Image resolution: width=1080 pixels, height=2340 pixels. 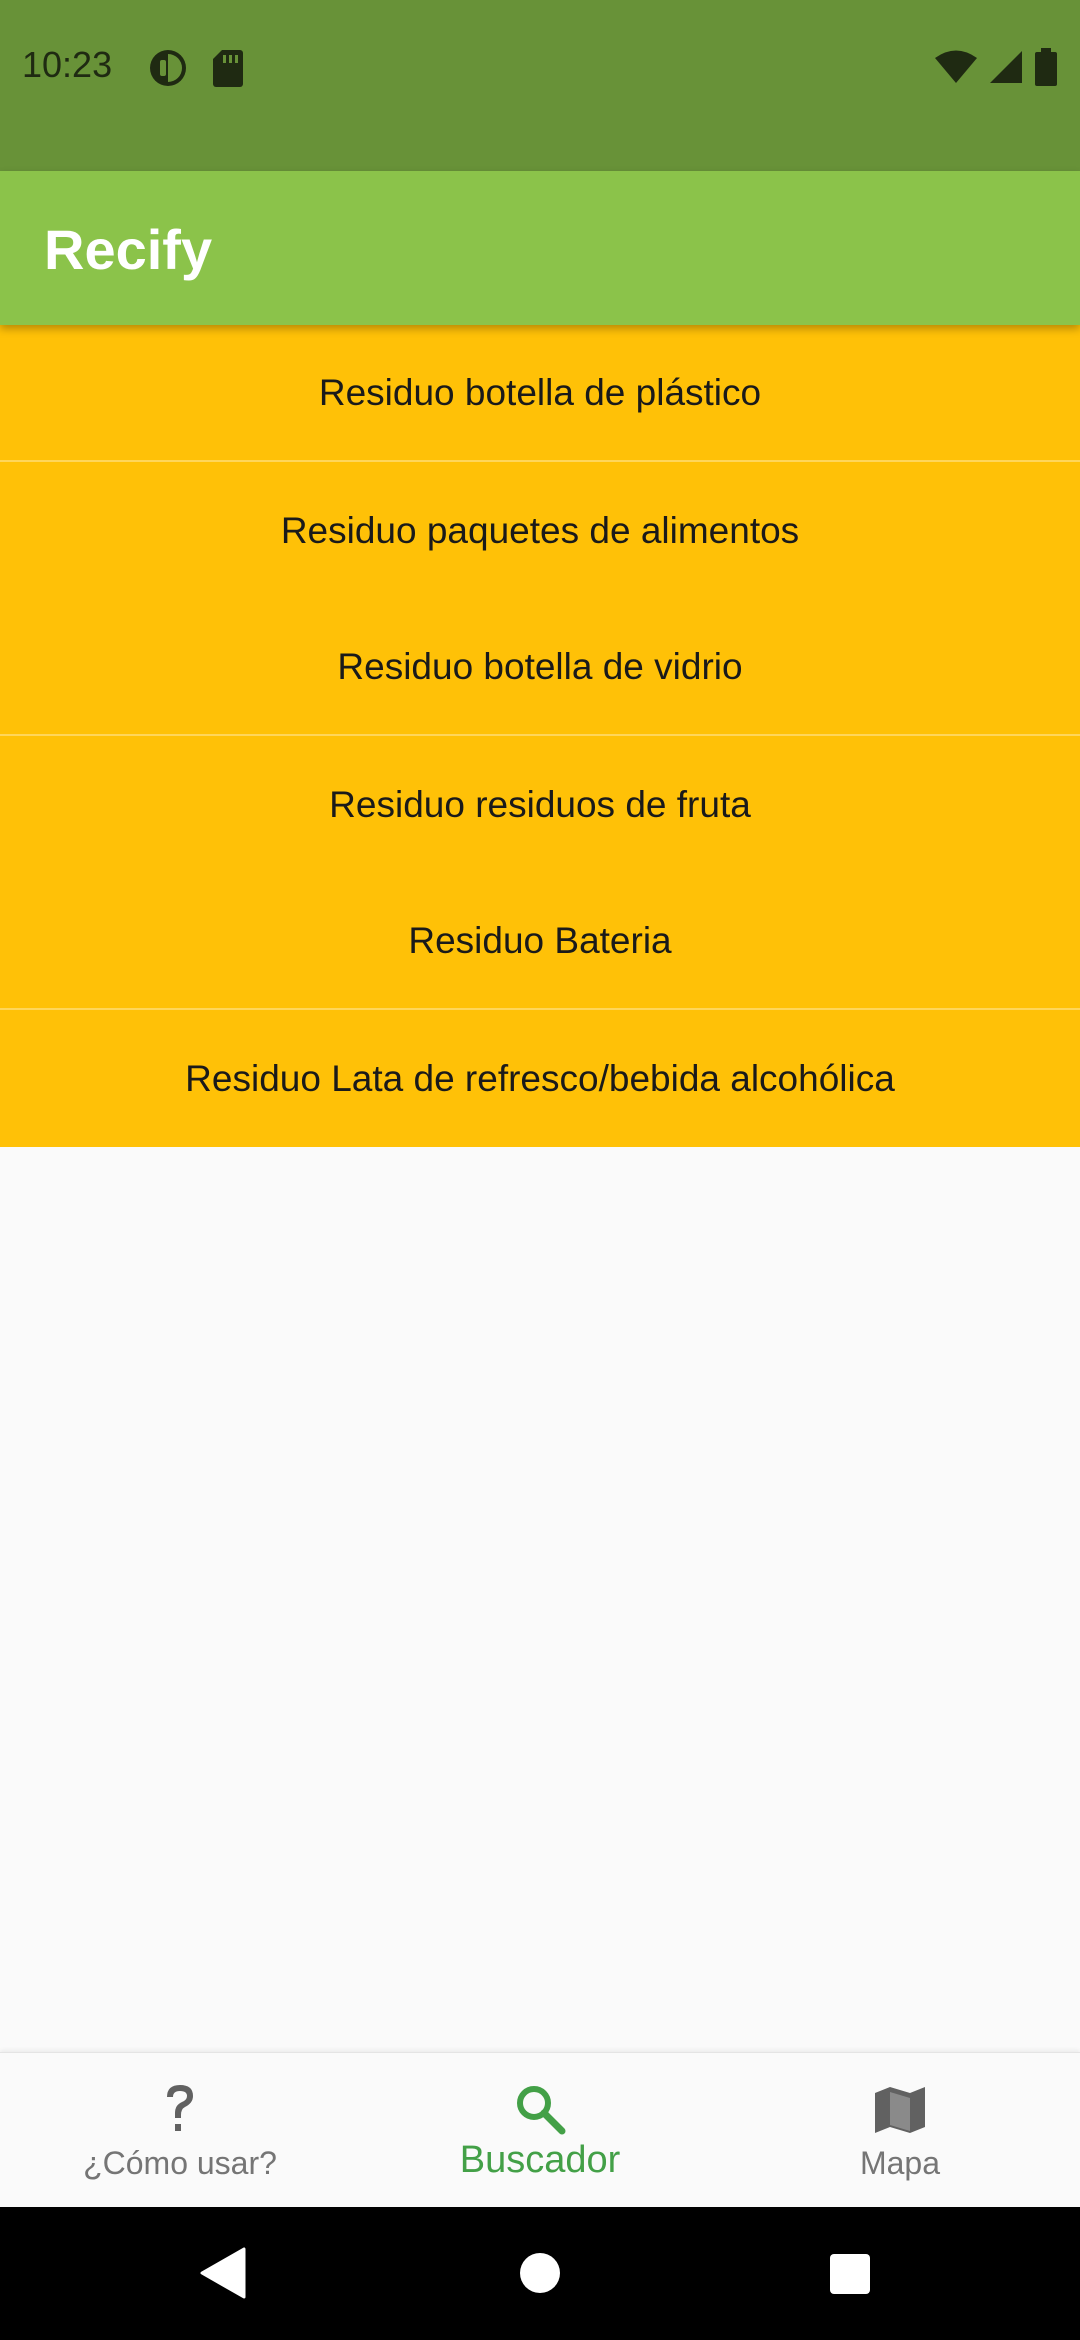 I want to click on help-question-icon, so click(x=180, y=2111).